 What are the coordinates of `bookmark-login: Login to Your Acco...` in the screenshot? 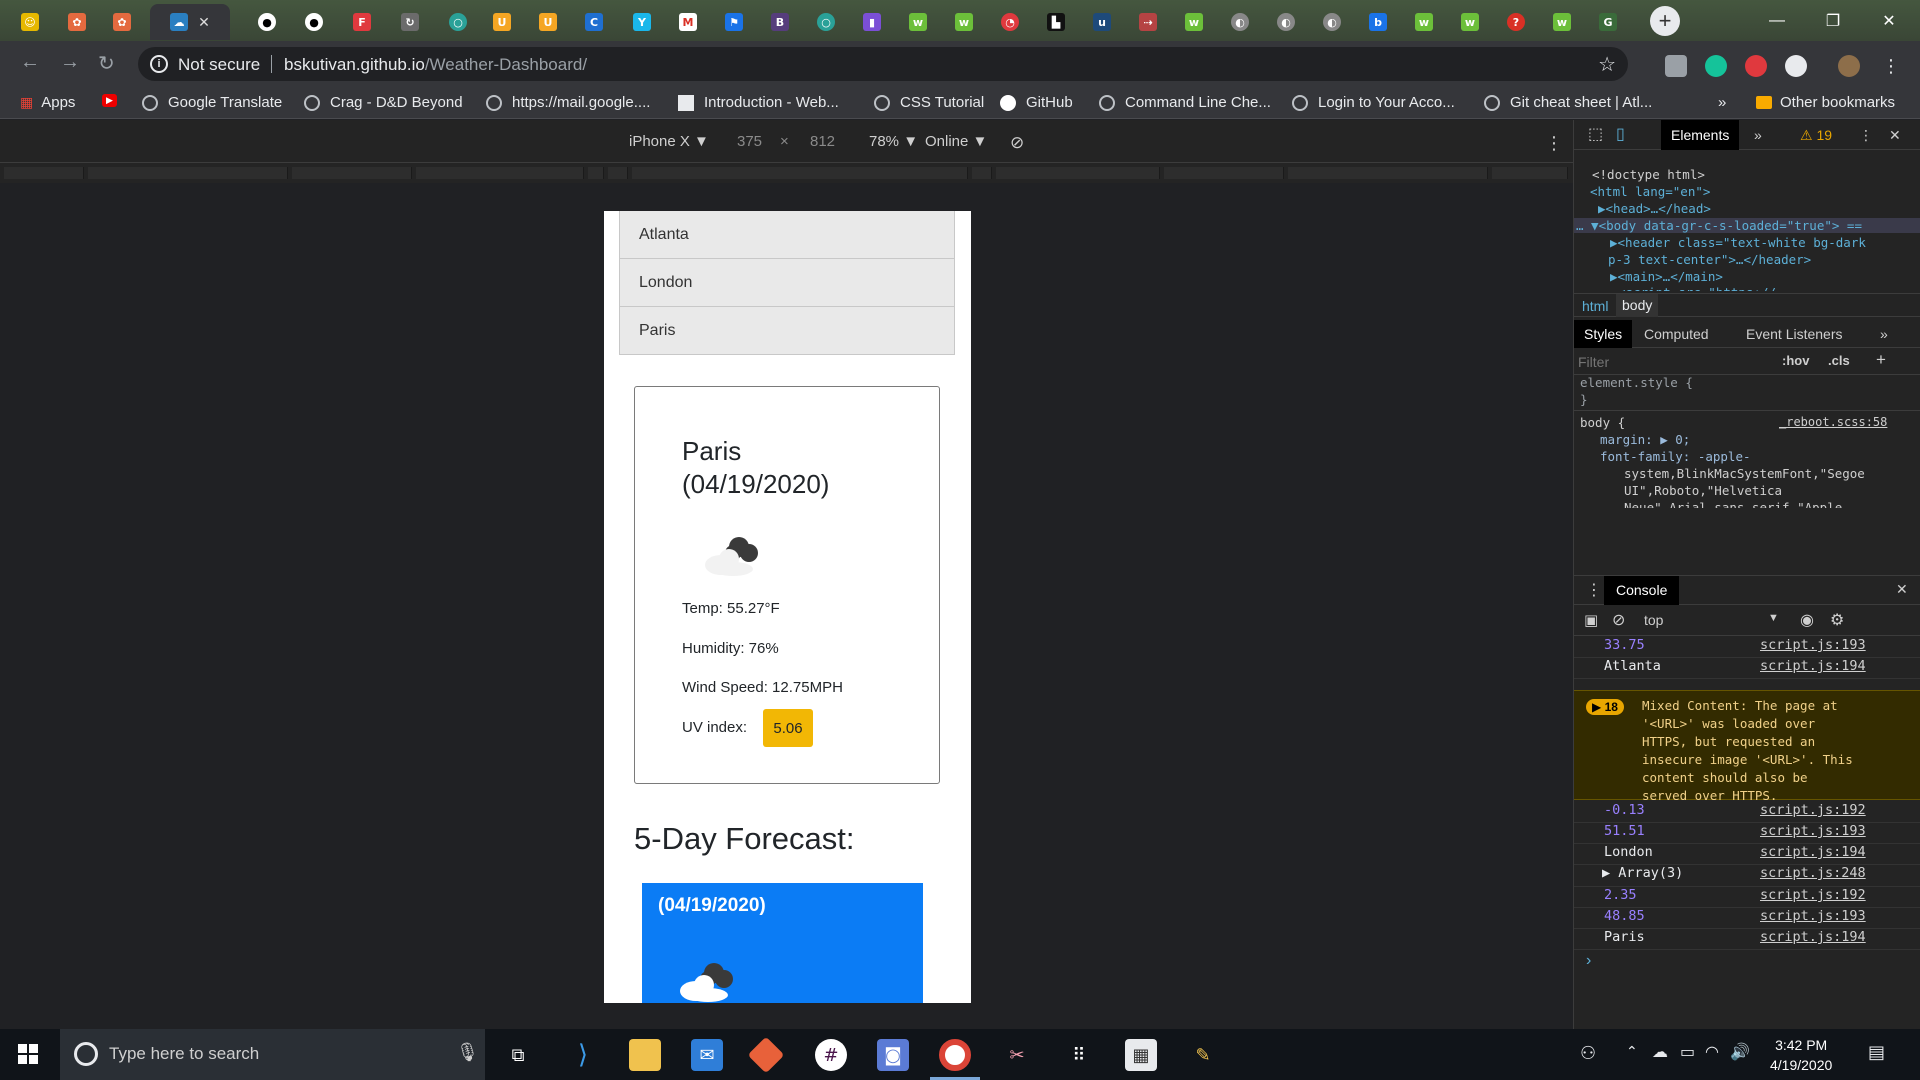 It's located at (1373, 102).